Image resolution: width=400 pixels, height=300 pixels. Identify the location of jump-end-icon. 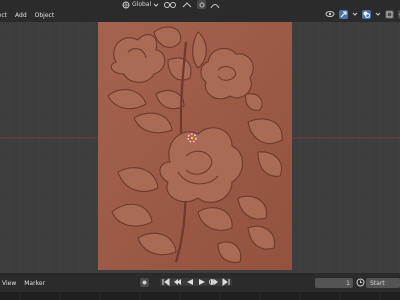
(226, 282).